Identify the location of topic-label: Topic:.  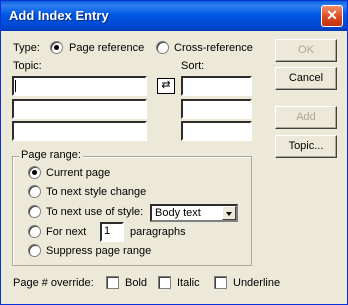
(27, 66).